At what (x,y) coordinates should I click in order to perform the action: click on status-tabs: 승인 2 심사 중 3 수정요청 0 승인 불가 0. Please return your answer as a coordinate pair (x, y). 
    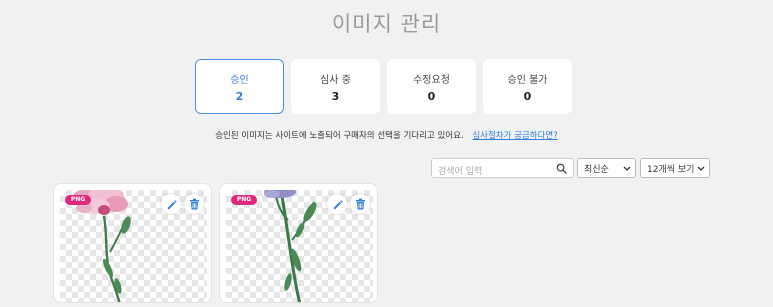
    Looking at the image, I should click on (383, 86).